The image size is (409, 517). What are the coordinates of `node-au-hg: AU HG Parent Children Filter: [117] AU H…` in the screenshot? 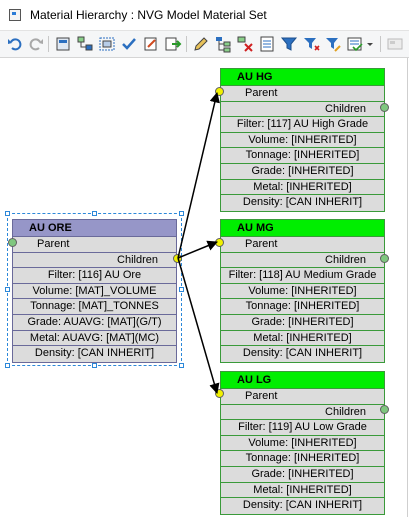 It's located at (302, 140).